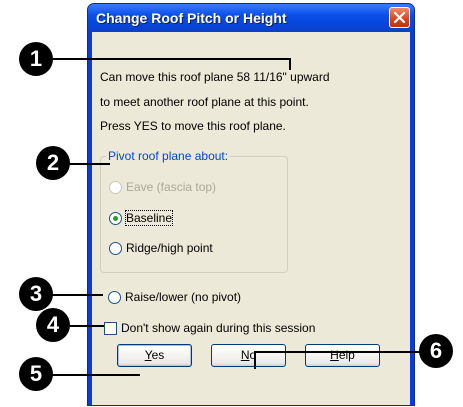 This screenshot has height=407, width=463. What do you see at coordinates (183, 297) in the screenshot?
I see `radio-raise-lower-label: Raise/lower (no pivot)` at bounding box center [183, 297].